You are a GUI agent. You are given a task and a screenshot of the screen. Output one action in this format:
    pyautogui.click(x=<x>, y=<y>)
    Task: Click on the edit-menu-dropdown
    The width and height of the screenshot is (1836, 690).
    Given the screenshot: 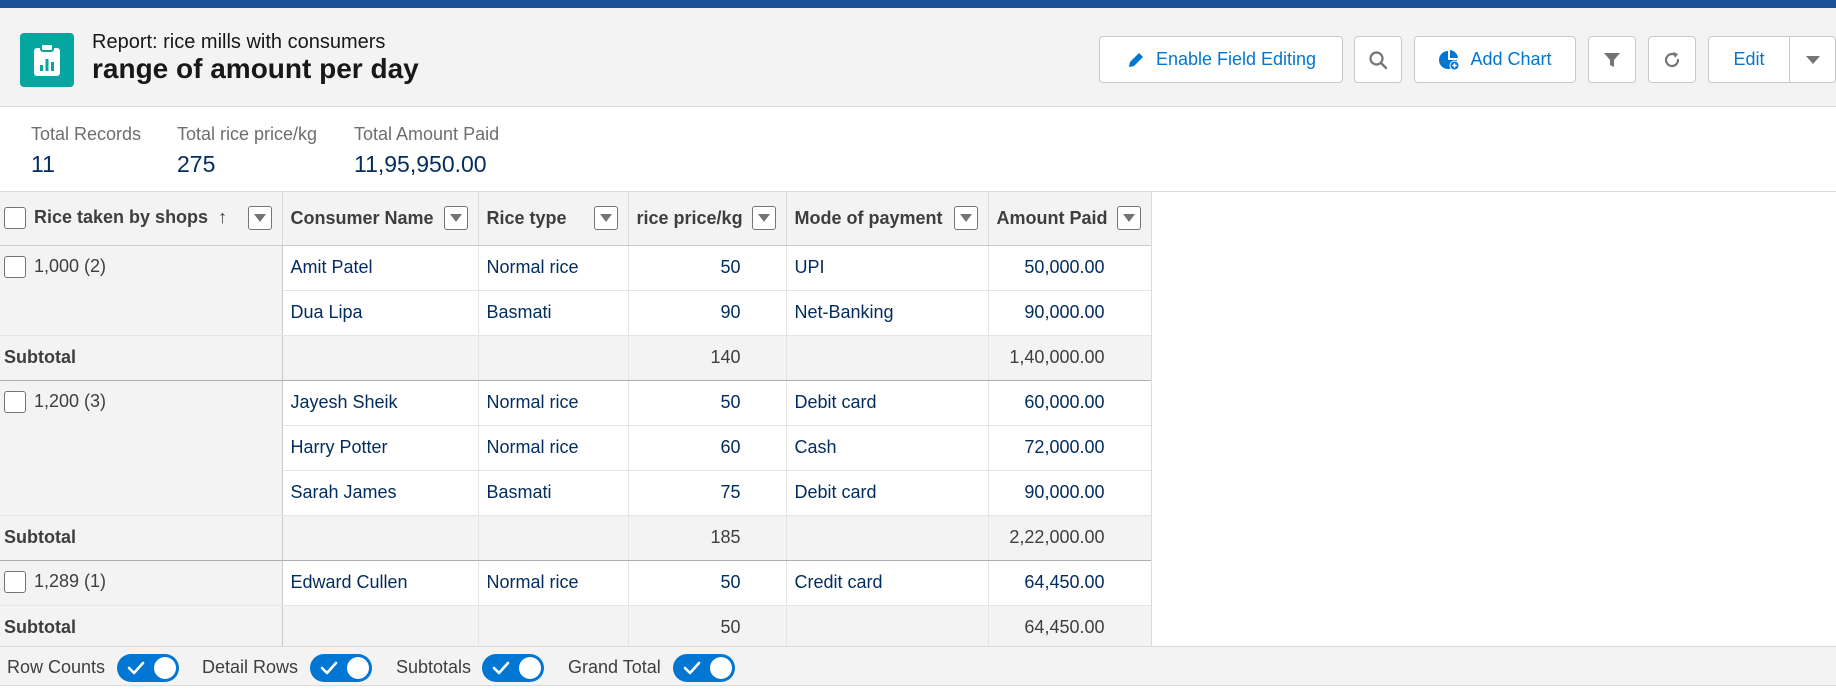 What is the action you would take?
    pyautogui.click(x=1813, y=59)
    